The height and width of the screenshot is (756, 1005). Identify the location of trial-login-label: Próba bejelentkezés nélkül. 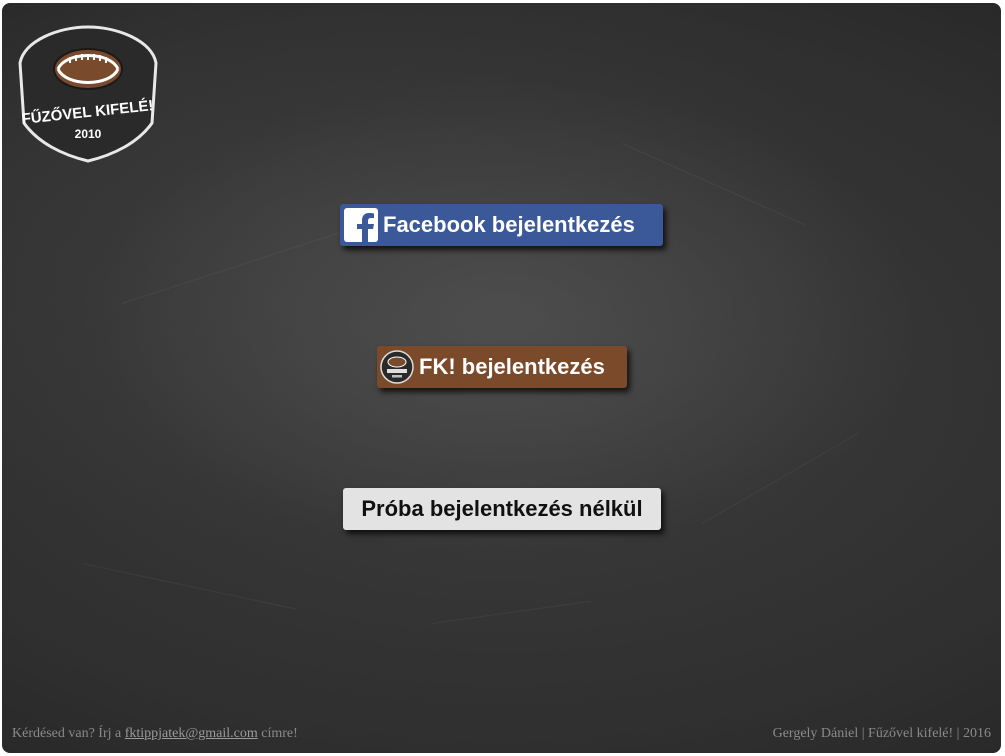
(502, 508).